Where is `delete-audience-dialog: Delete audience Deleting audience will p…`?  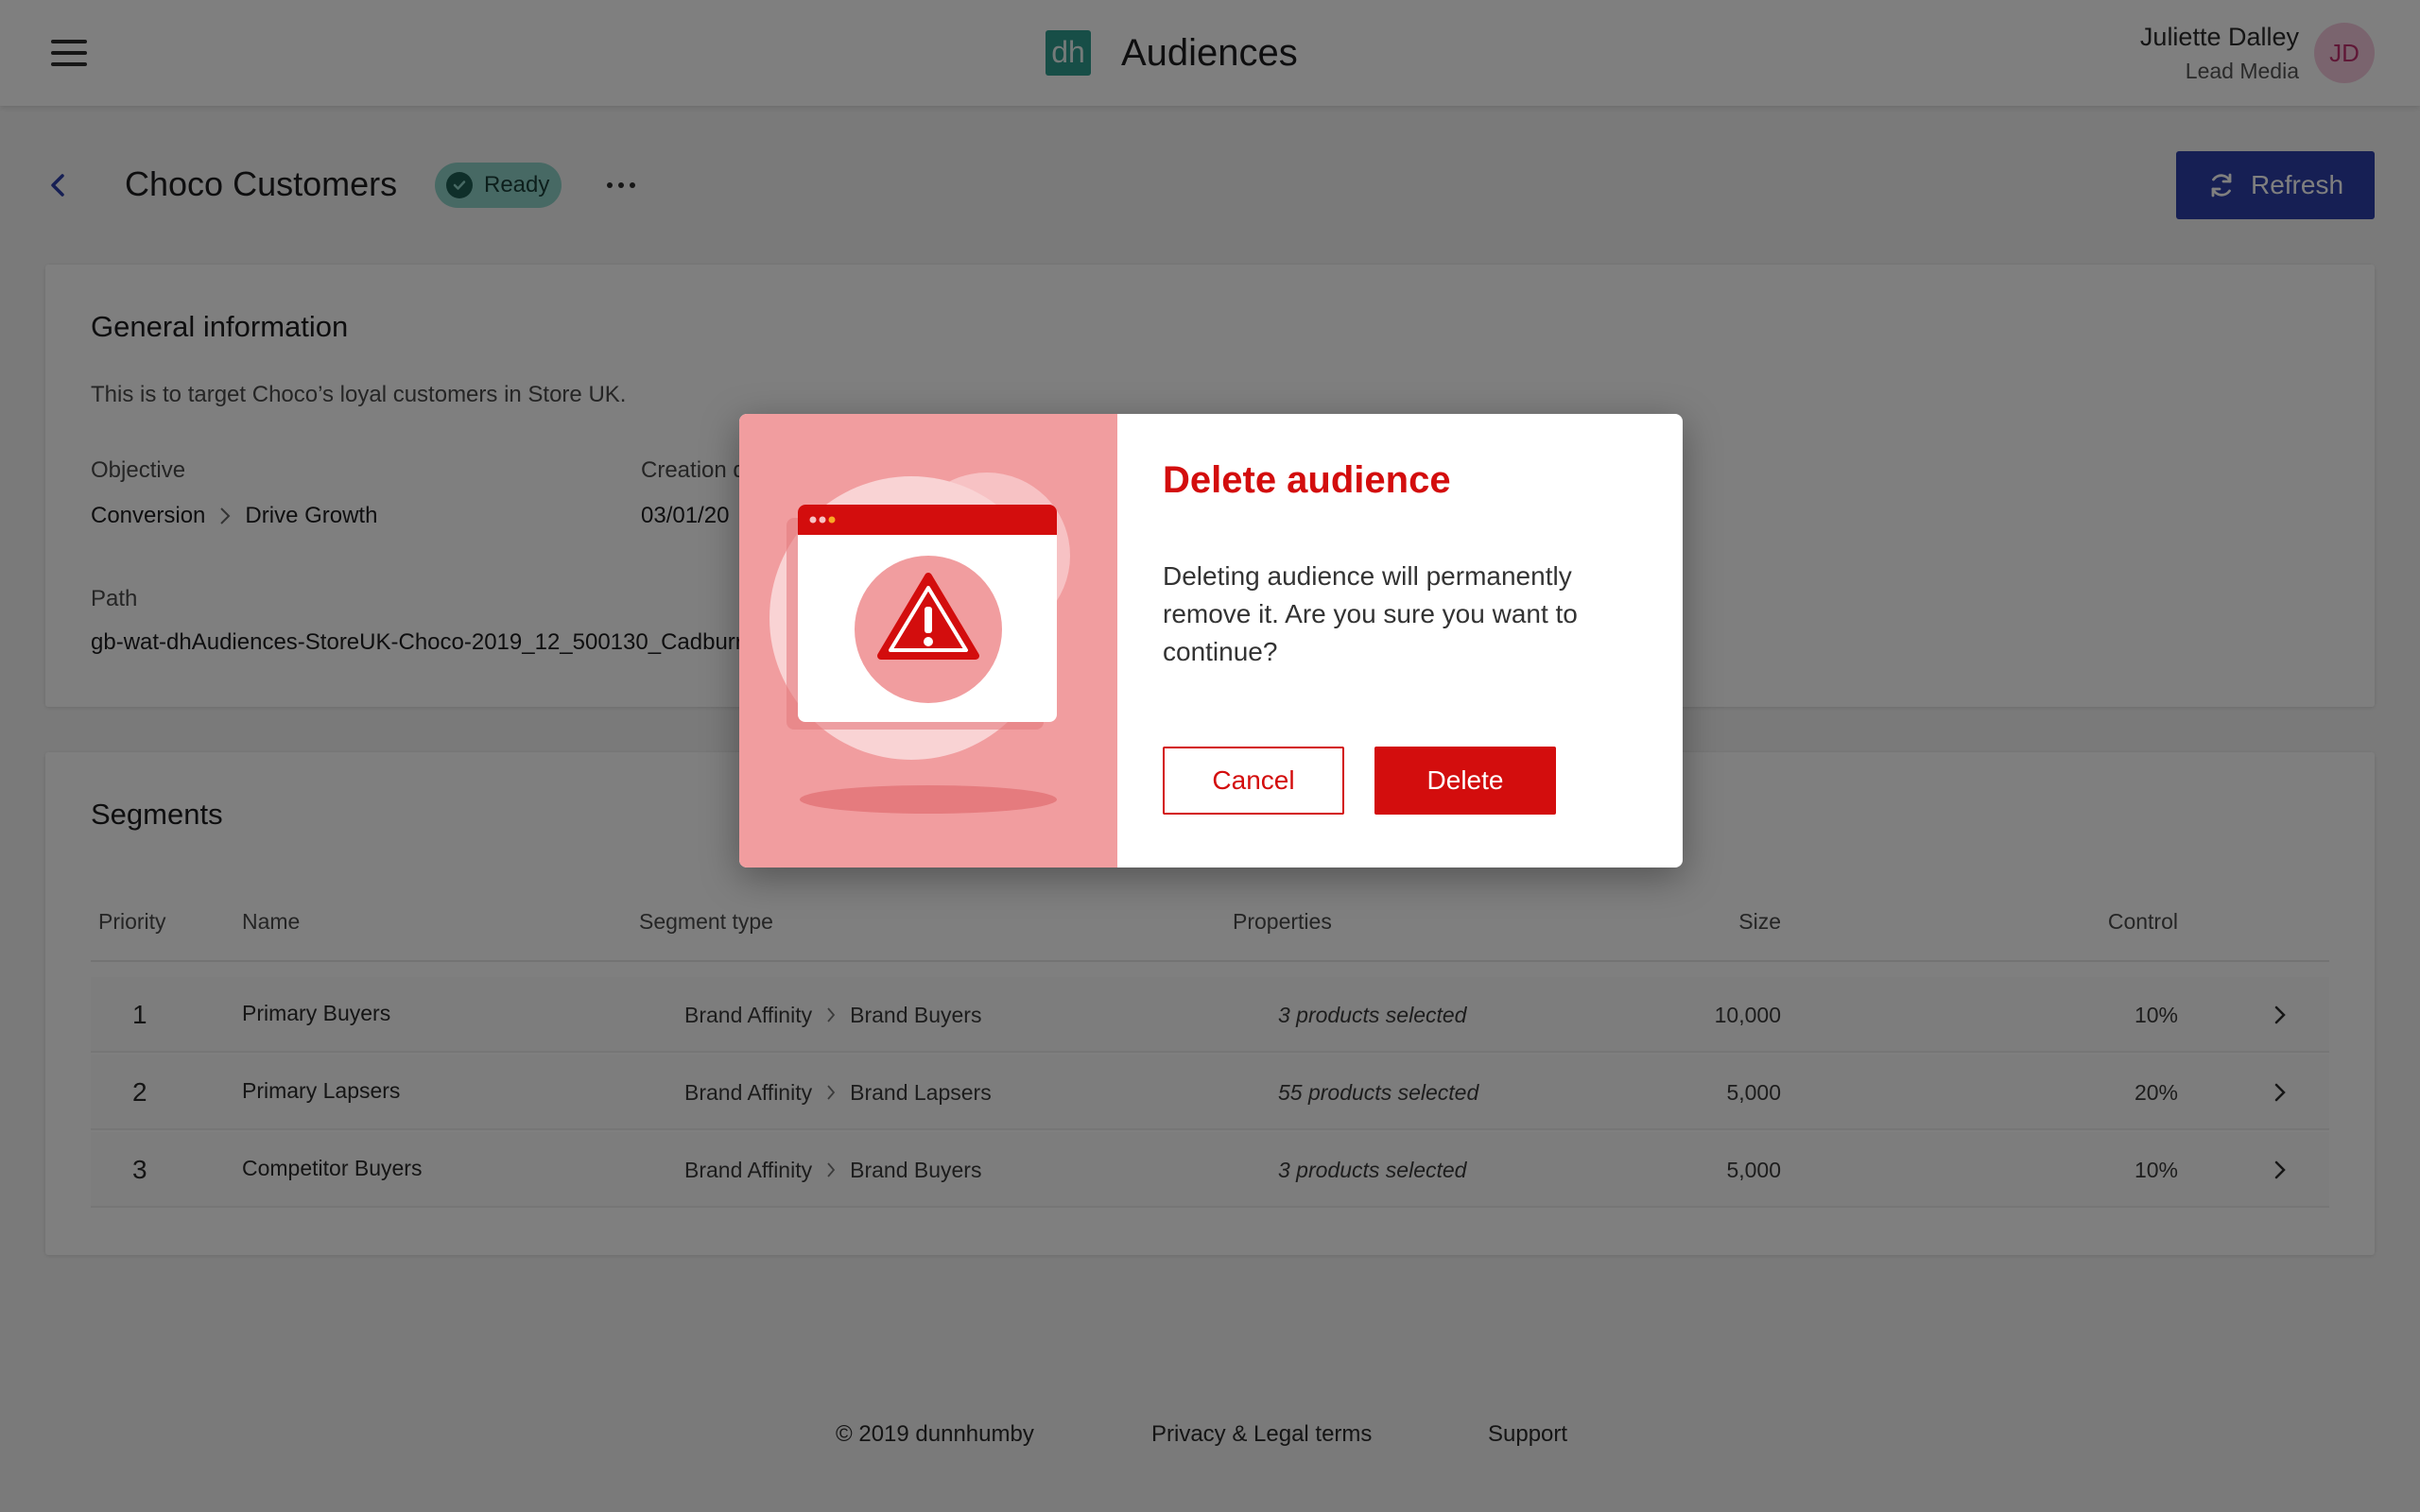 delete-audience-dialog: Delete audience Deleting audience will p… is located at coordinates (1211, 641).